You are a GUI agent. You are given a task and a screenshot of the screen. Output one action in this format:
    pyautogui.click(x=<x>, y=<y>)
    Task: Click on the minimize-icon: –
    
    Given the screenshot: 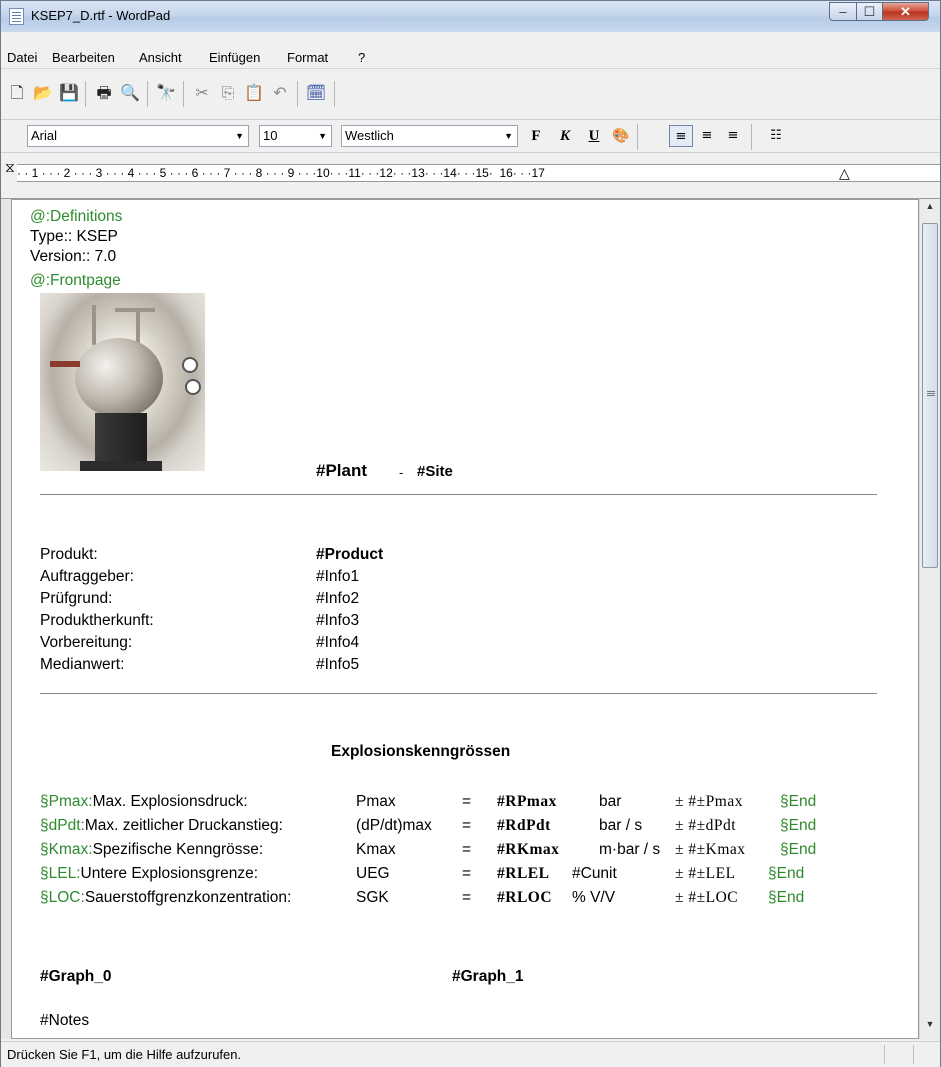 What is the action you would take?
    pyautogui.click(x=843, y=11)
    